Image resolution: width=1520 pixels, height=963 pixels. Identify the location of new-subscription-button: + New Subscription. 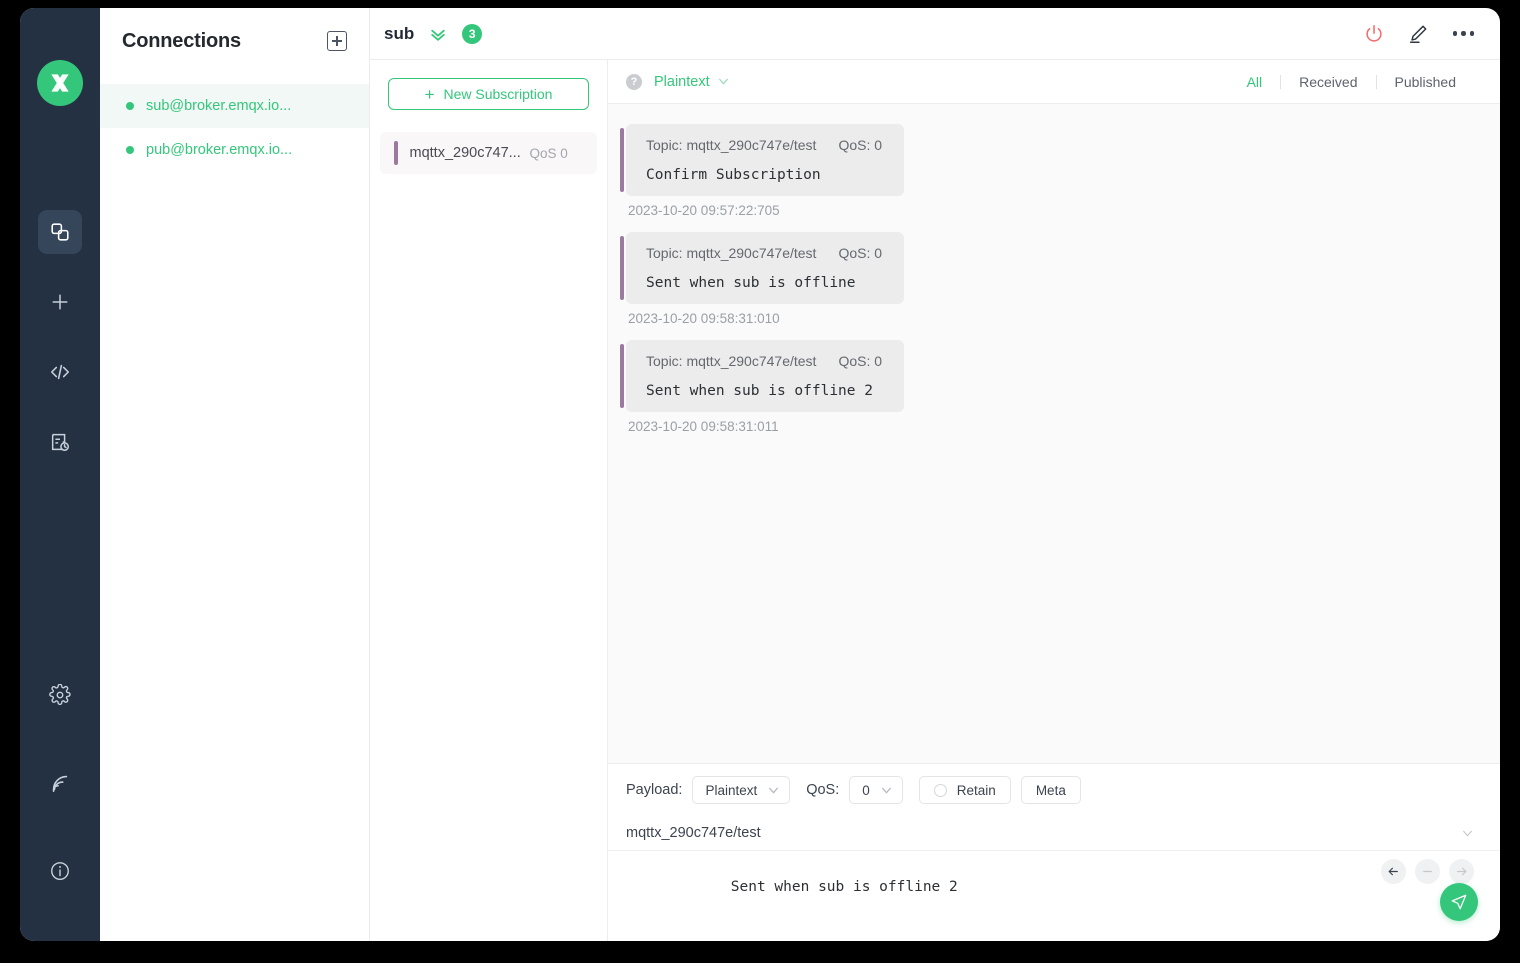
(488, 94).